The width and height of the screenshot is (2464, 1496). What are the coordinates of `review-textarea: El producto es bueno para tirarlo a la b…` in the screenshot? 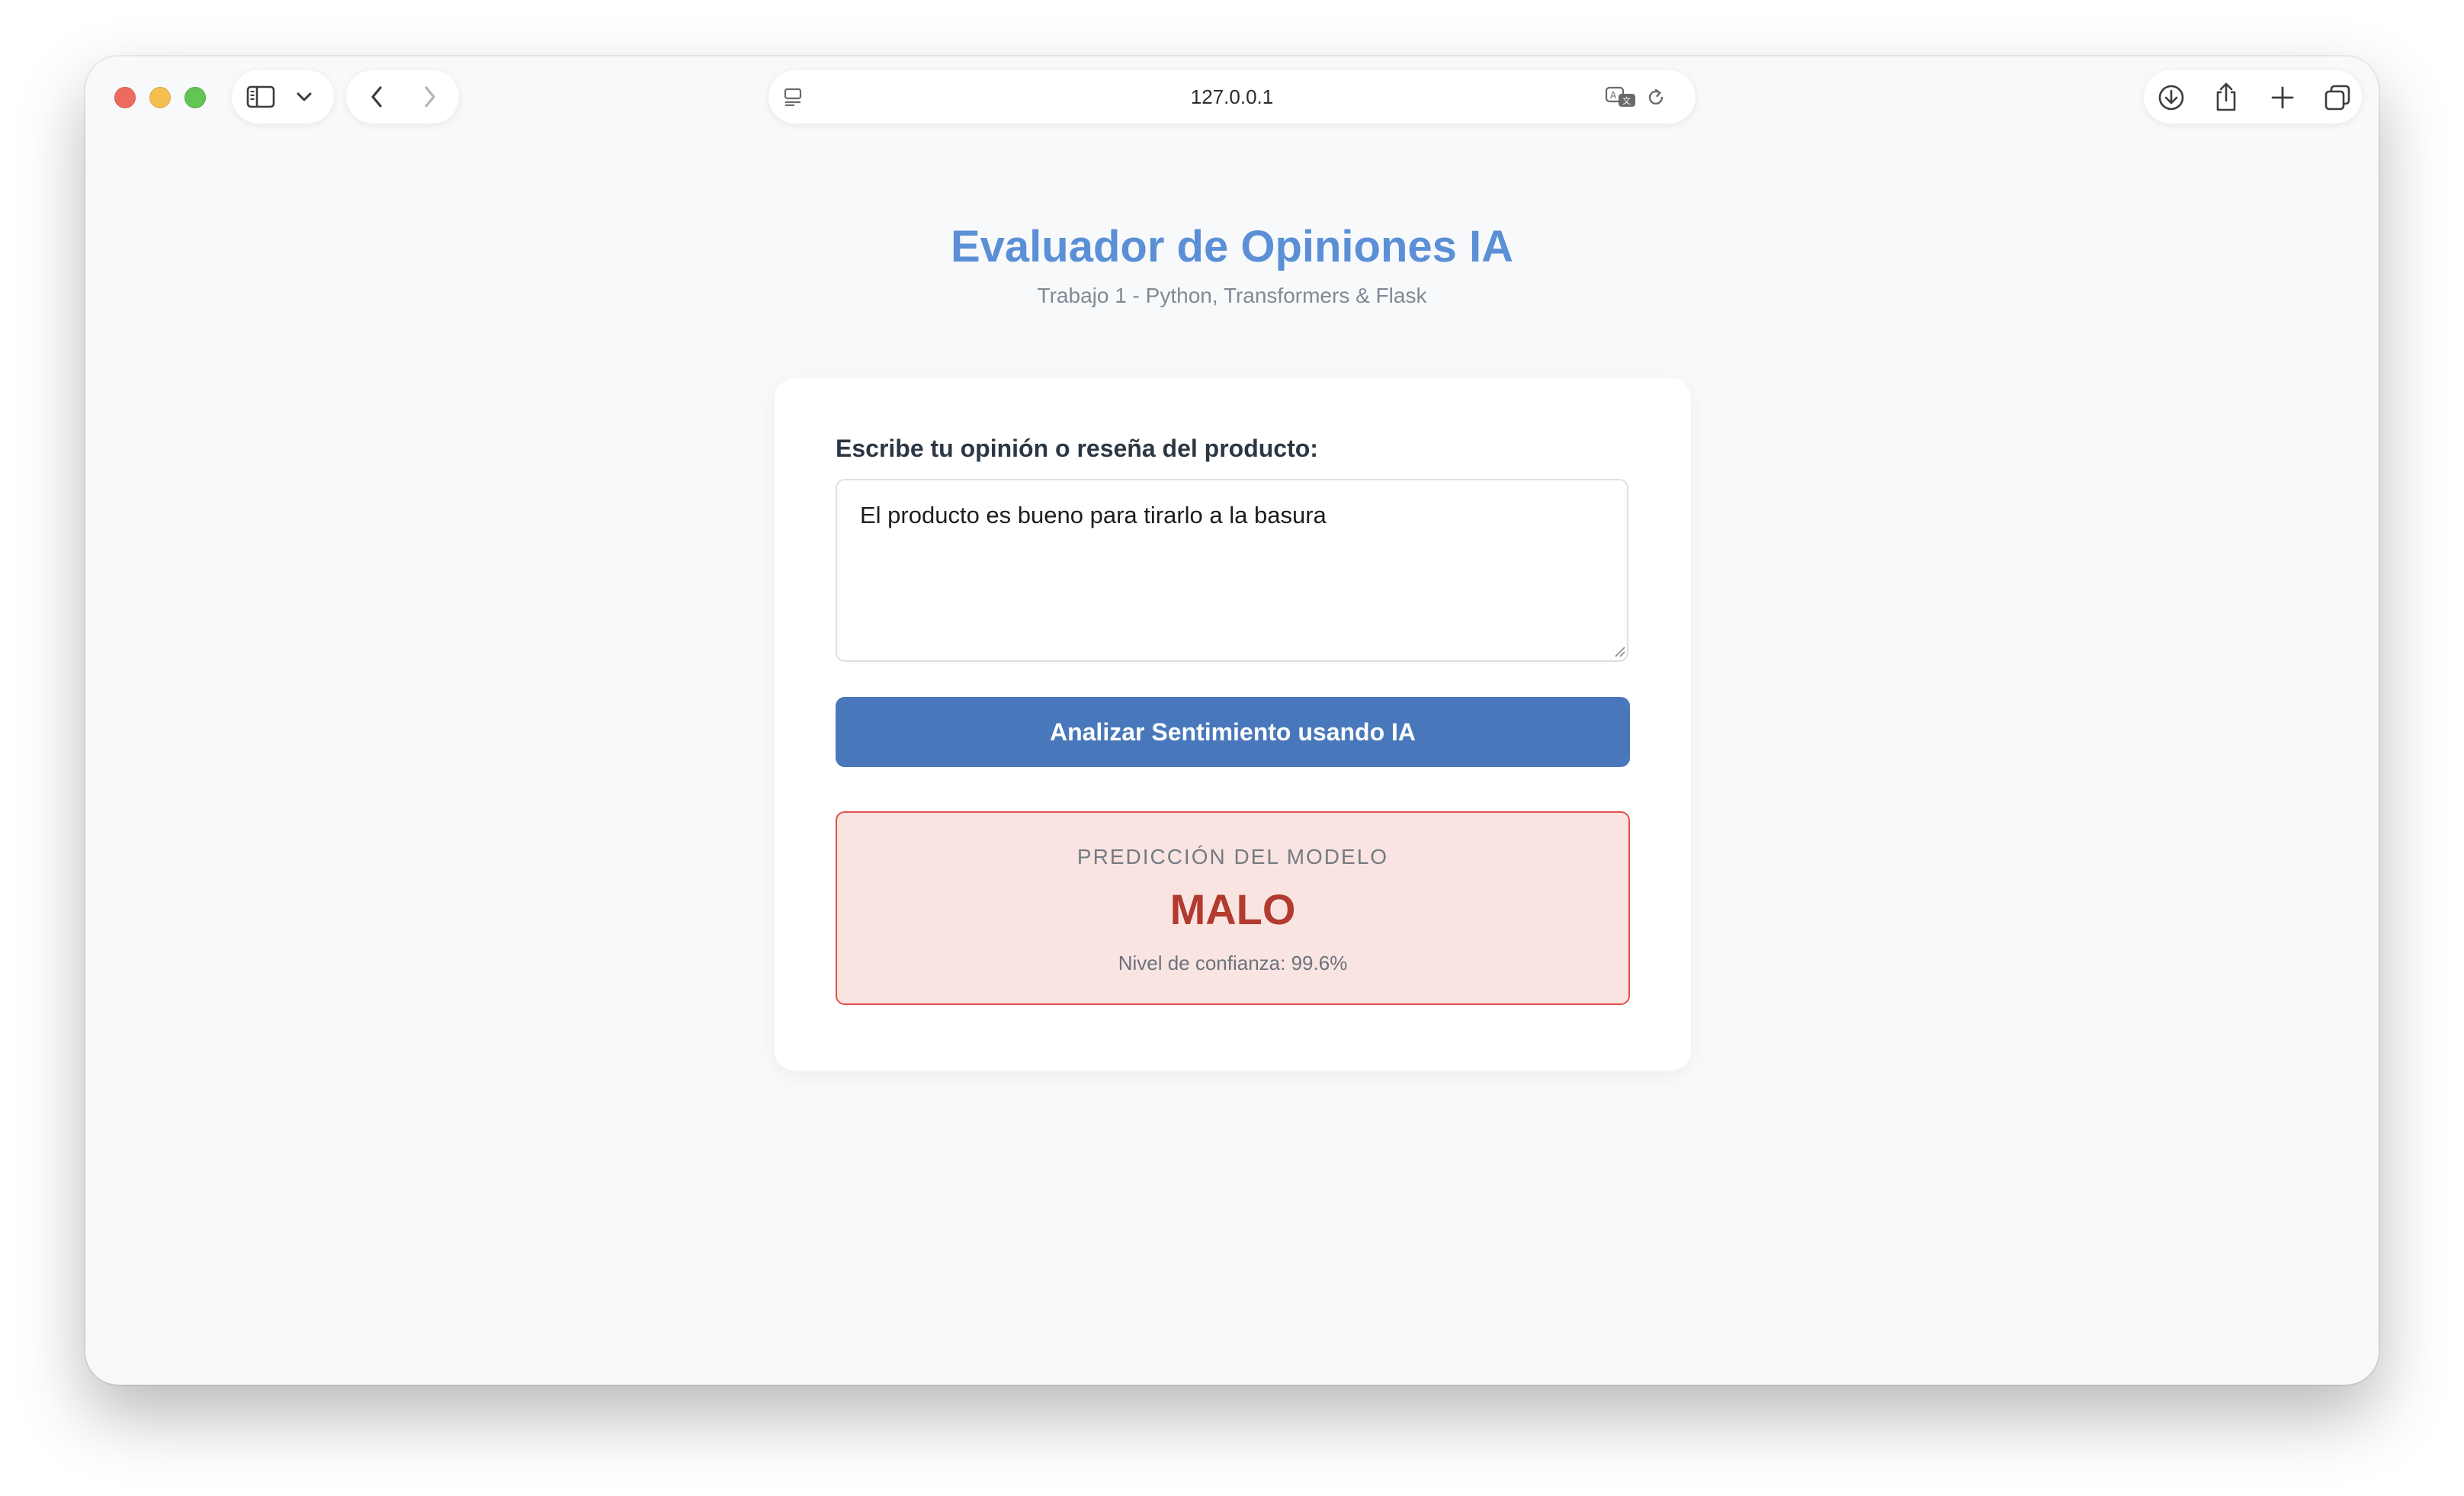 It's located at (1232, 570).